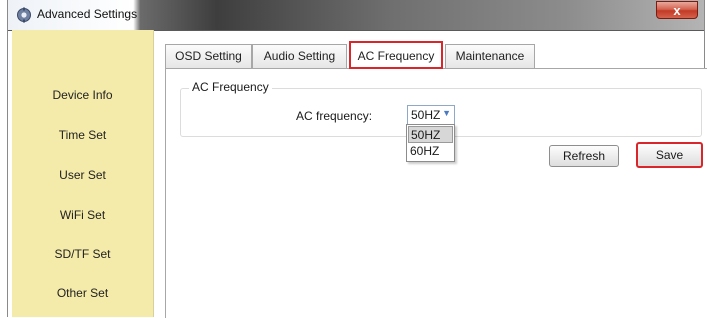  I want to click on tab-osd-setting: OSD Setting, so click(208, 56).